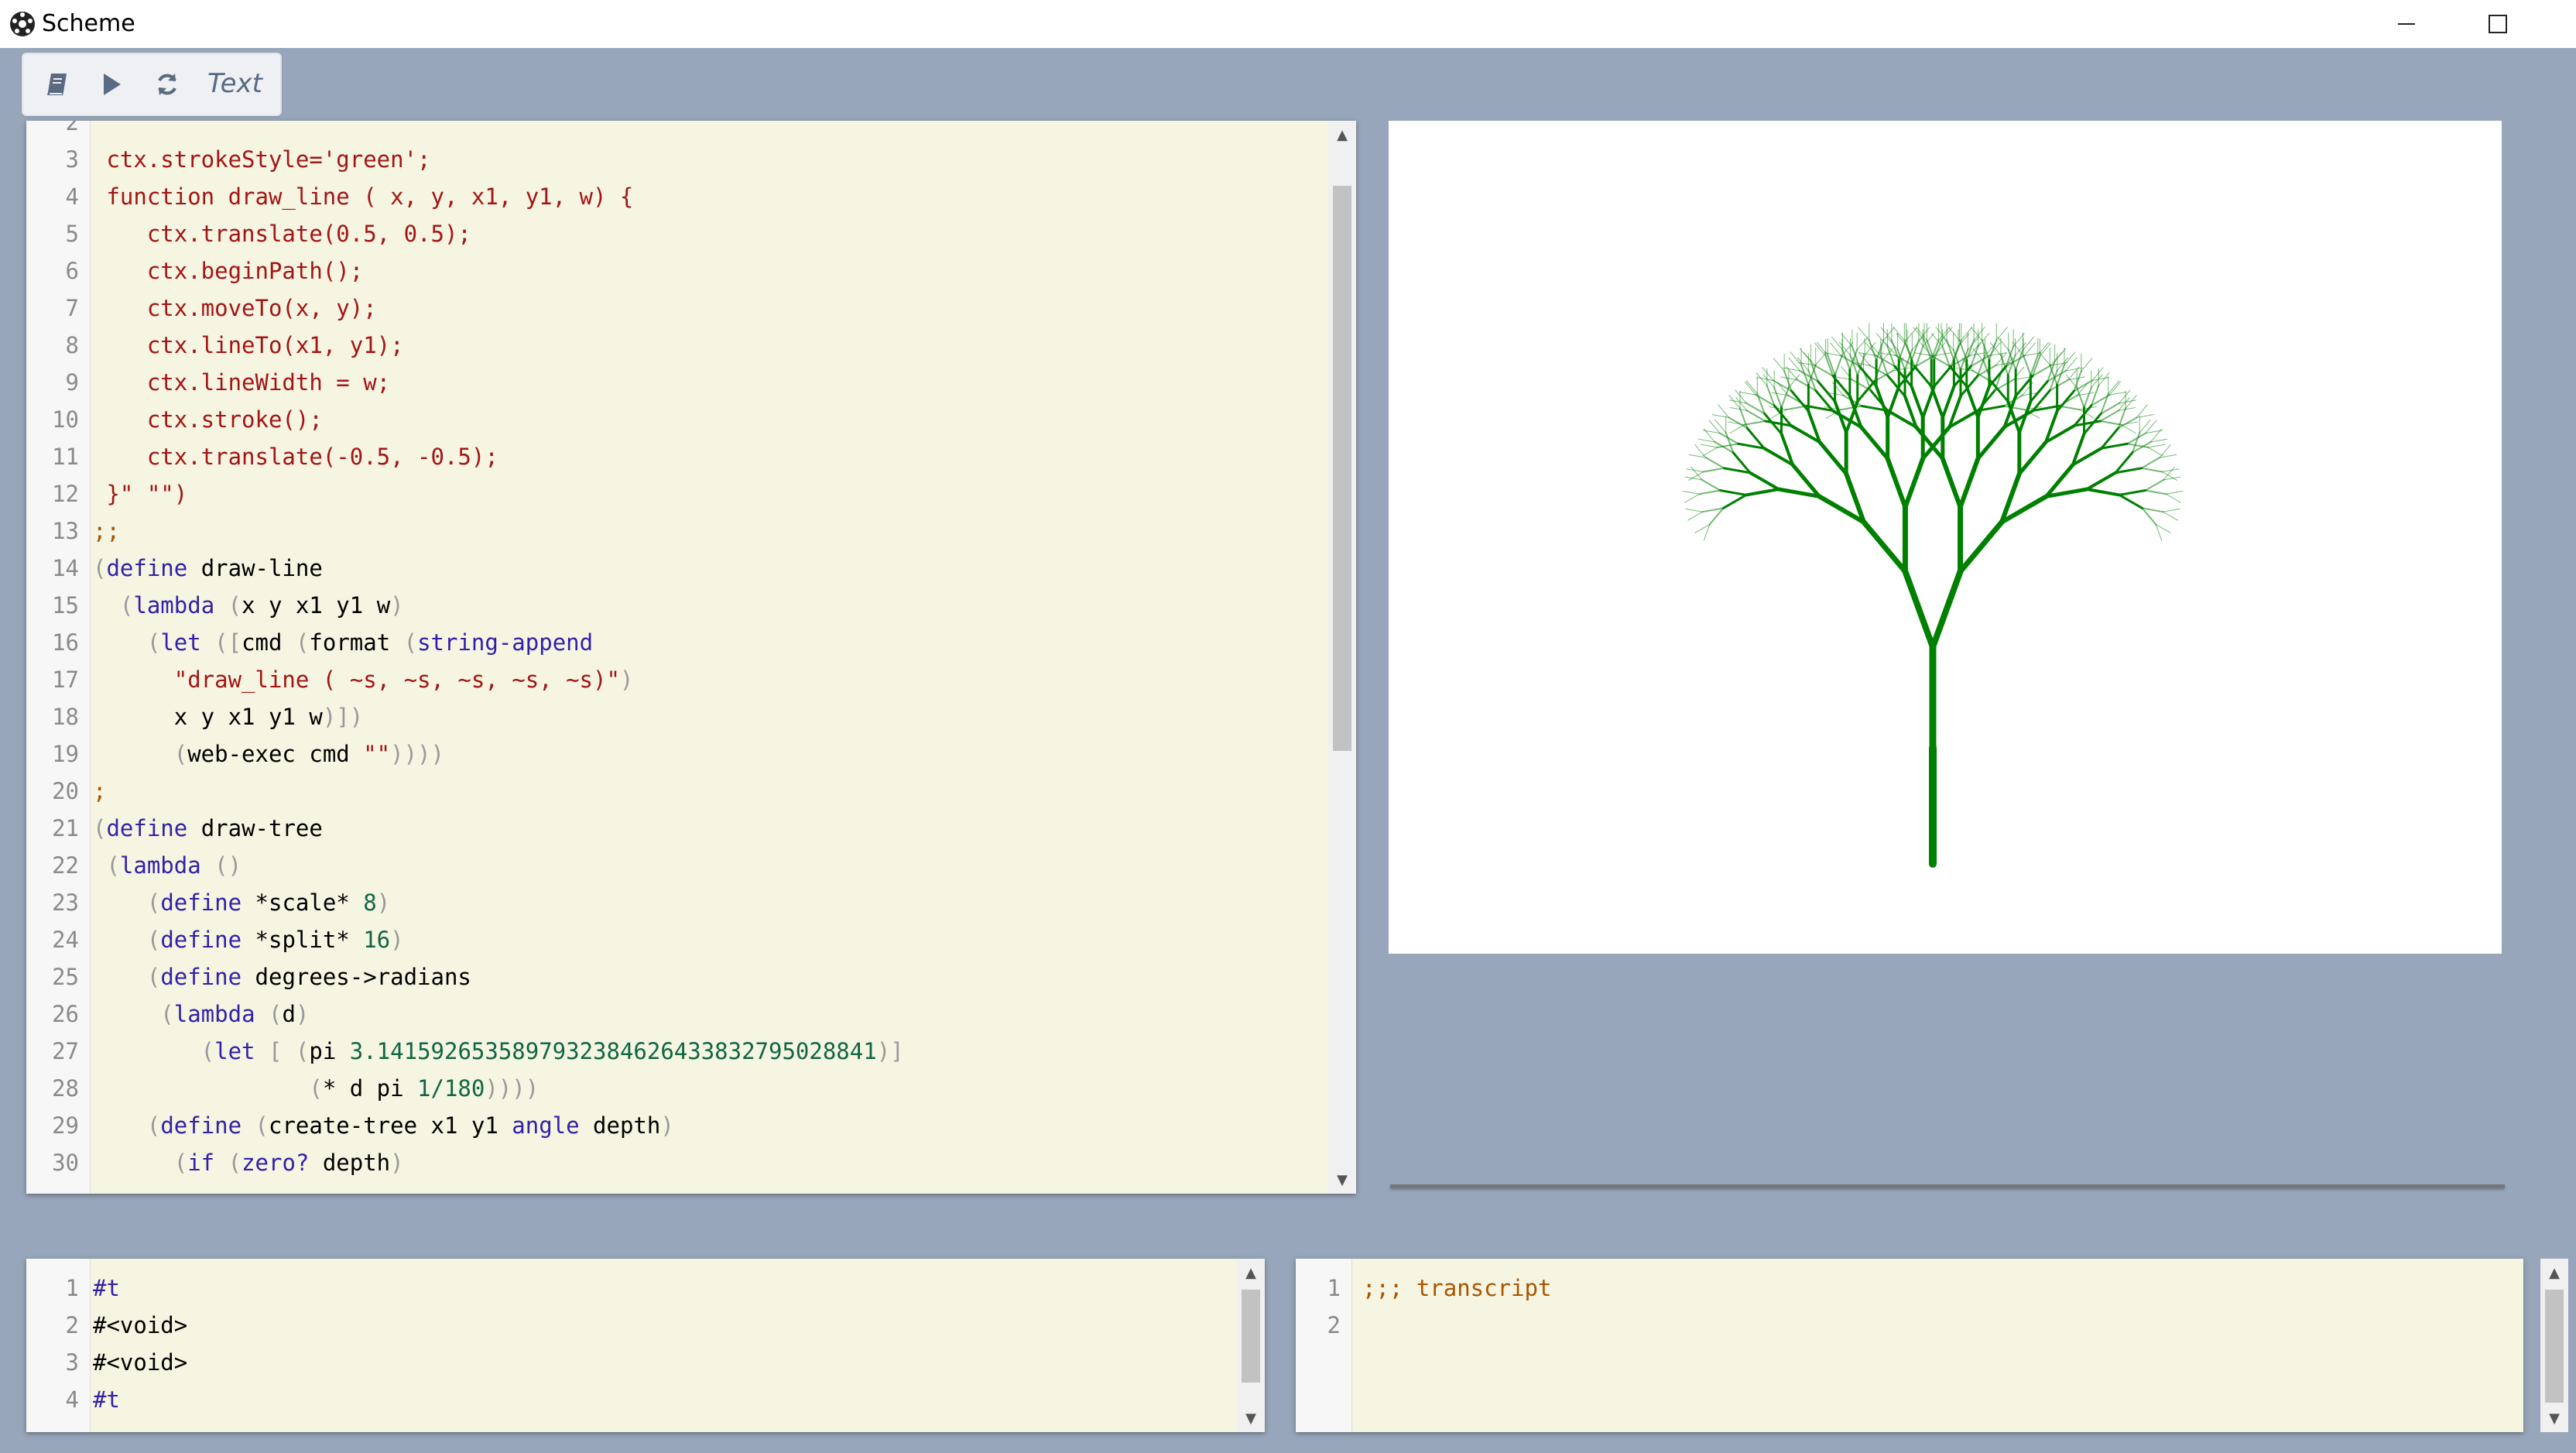 Image resolution: width=2576 pixels, height=1453 pixels. What do you see at coordinates (663, 1345) in the screenshot?
I see `output-area: #t #<void> #<void> #t` at bounding box center [663, 1345].